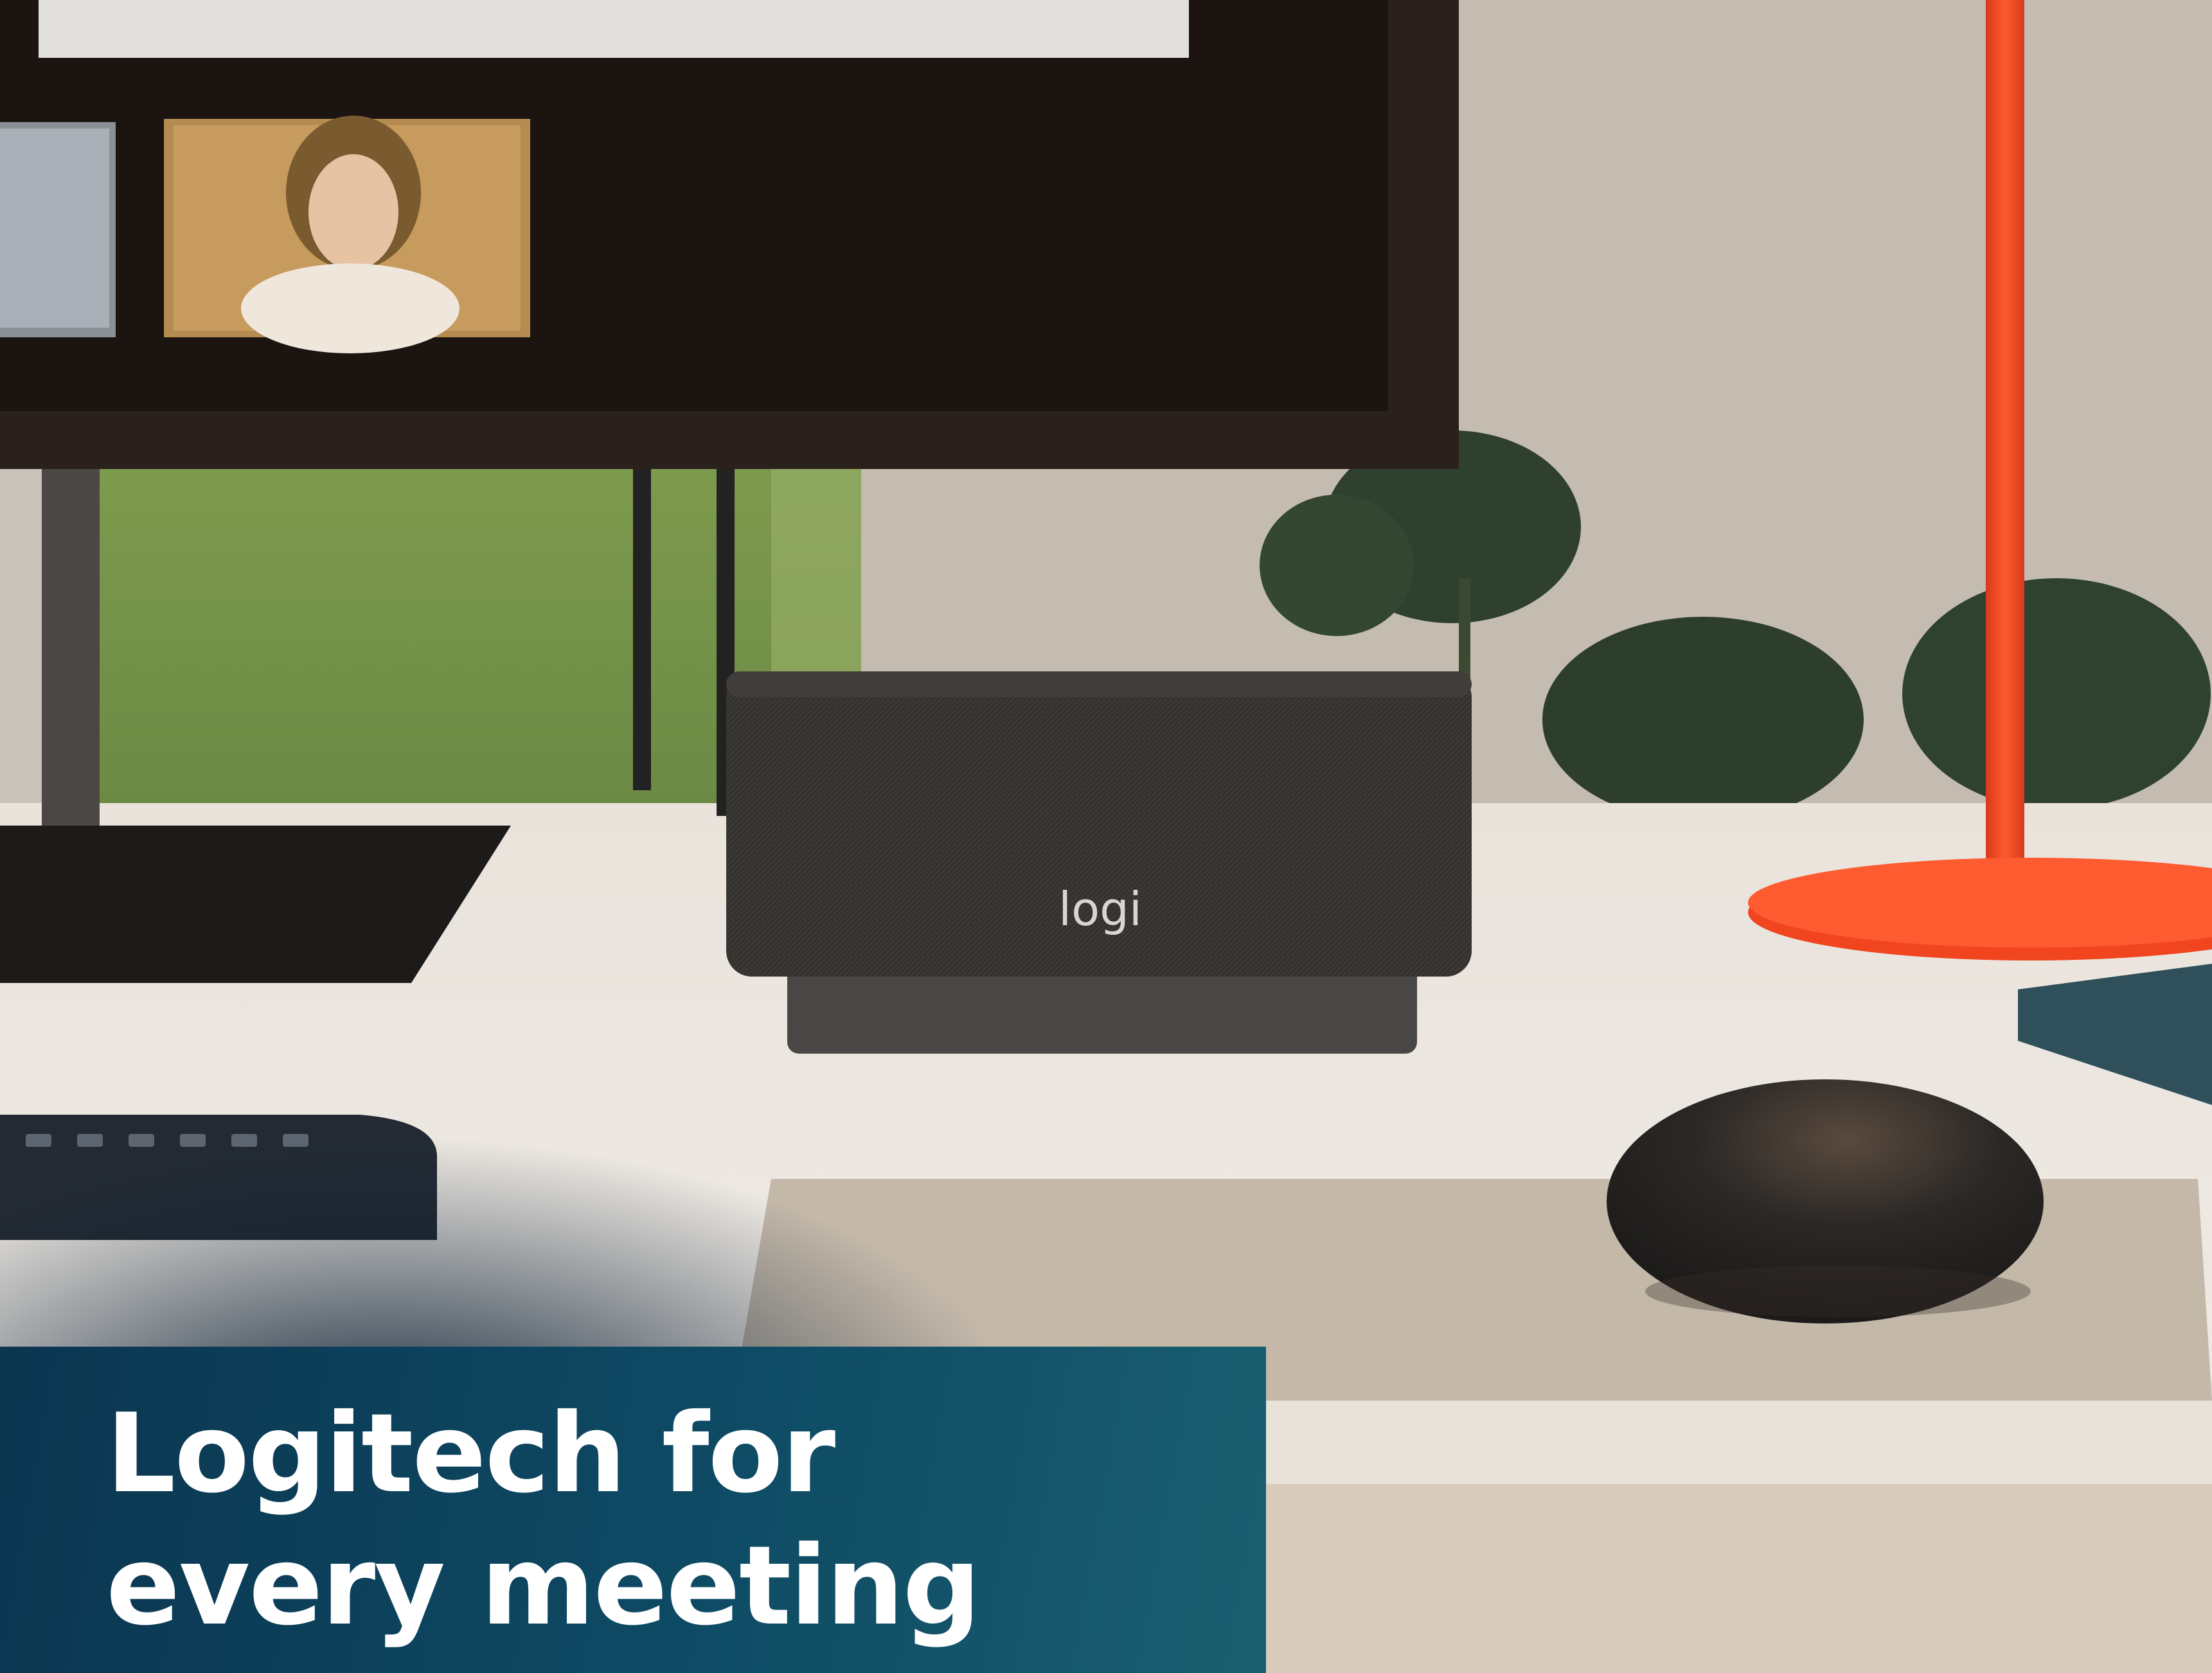 The height and width of the screenshot is (1673, 2212). Describe the element at coordinates (543, 1587) in the screenshot. I see `headline-line-2: every meeting` at that location.